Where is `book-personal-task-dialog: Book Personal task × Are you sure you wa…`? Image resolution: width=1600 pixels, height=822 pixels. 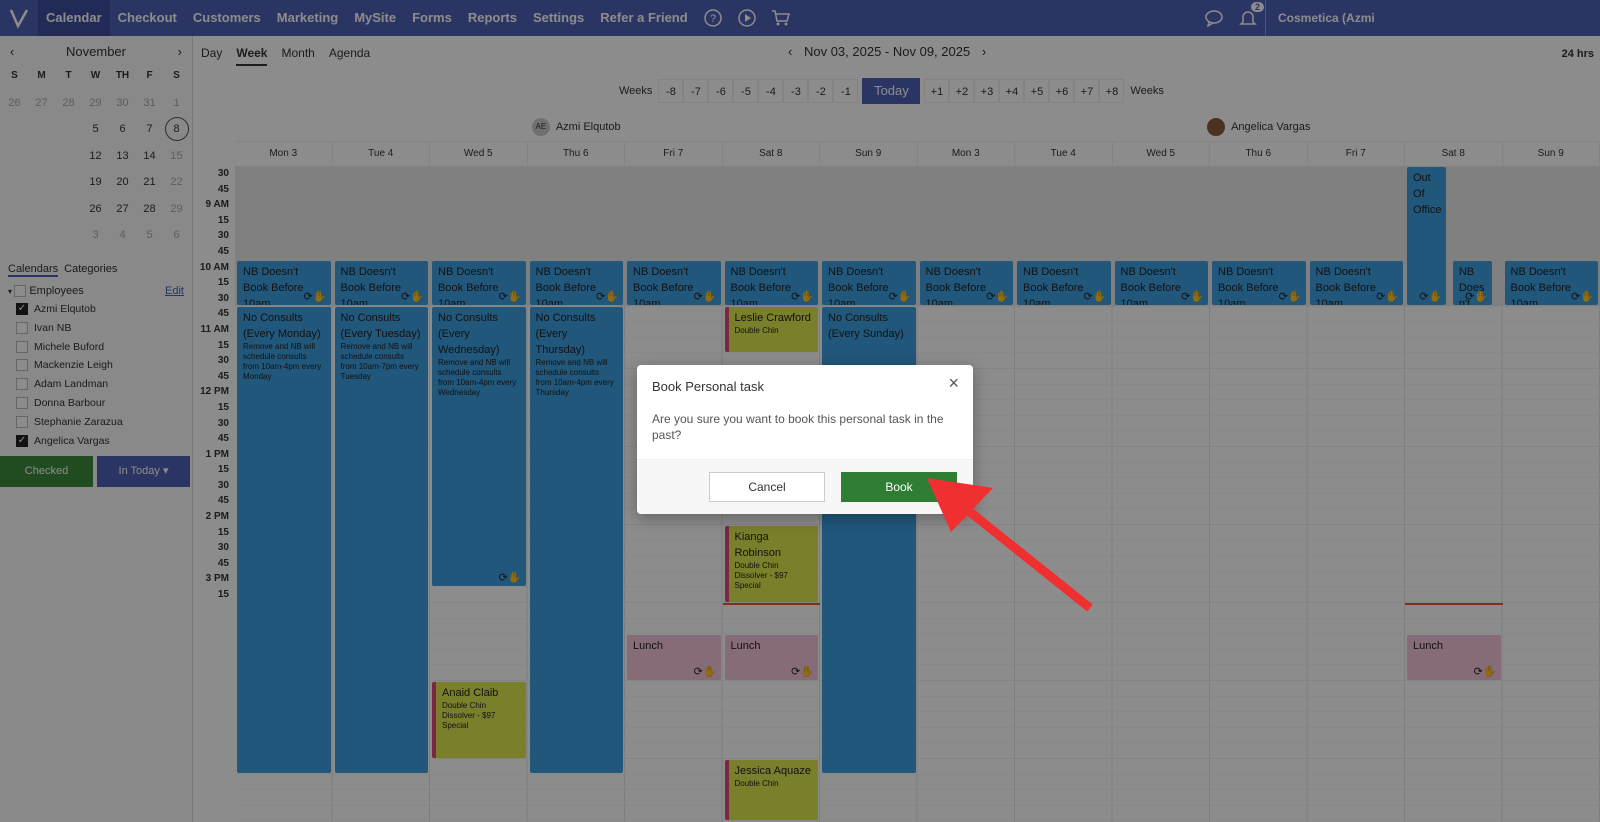
book-personal-task-dialog: Book Personal task × Are you sure you wa… is located at coordinates (805, 439).